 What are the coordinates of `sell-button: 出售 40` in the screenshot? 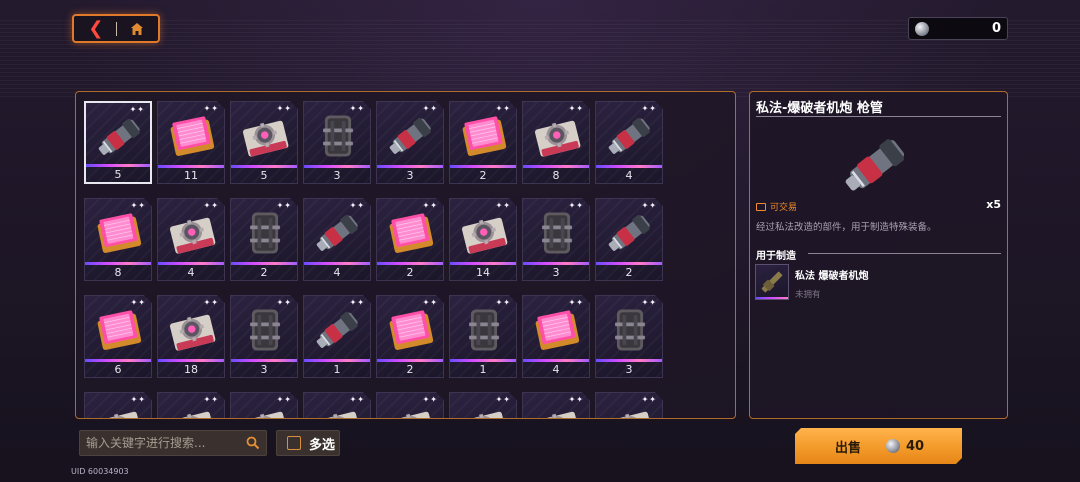 It's located at (878, 446).